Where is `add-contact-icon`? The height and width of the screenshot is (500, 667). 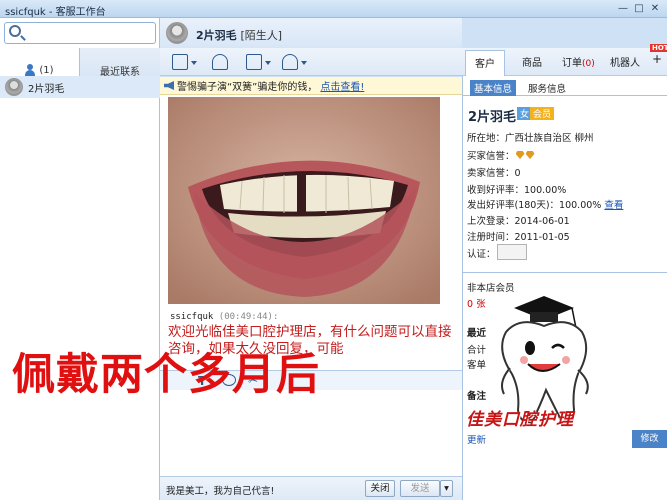
add-contact-icon is located at coordinates (220, 62).